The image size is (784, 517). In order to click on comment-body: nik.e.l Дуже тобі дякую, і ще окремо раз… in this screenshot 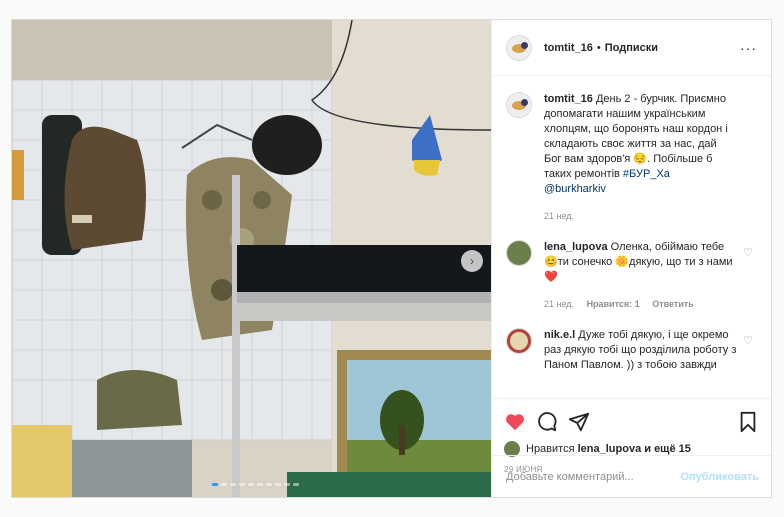, I will do `click(650, 350)`.